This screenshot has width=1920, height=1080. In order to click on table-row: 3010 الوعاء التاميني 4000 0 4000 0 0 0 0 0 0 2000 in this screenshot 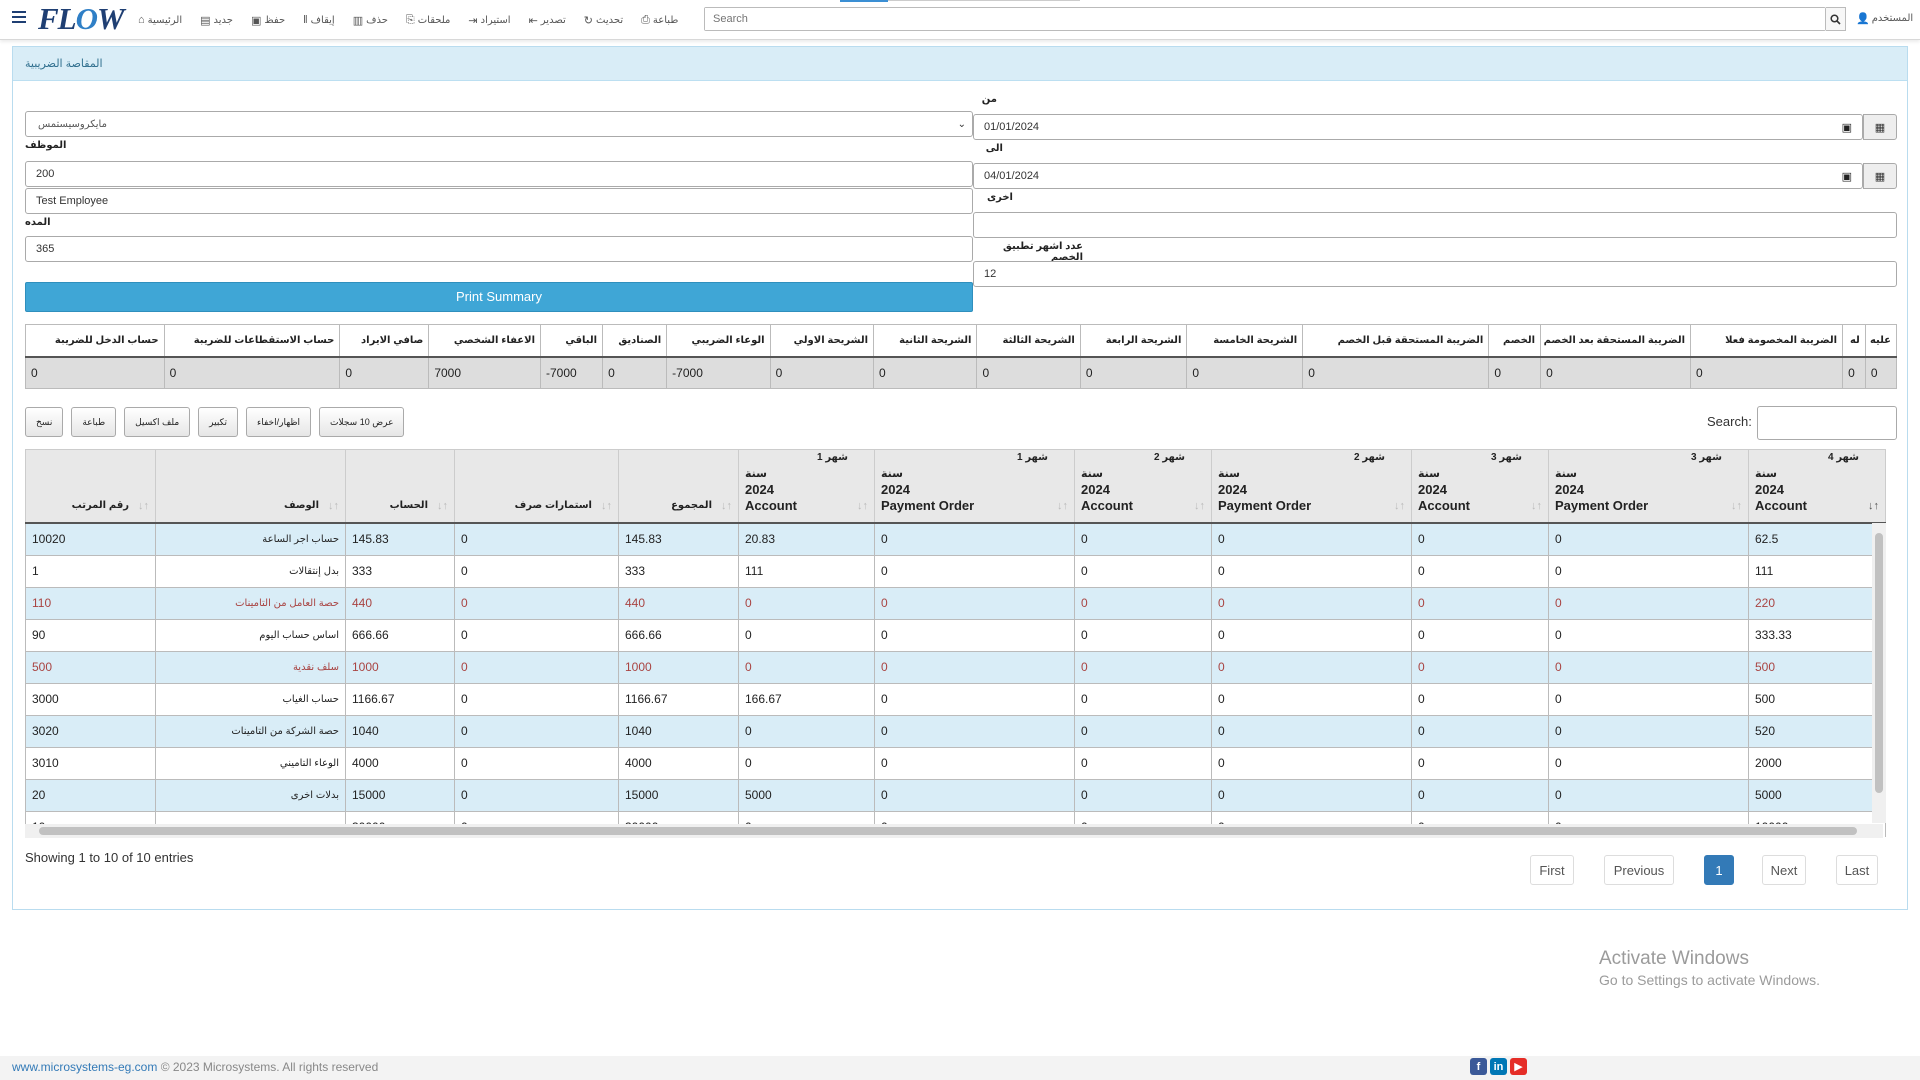, I will do `click(955, 763)`.